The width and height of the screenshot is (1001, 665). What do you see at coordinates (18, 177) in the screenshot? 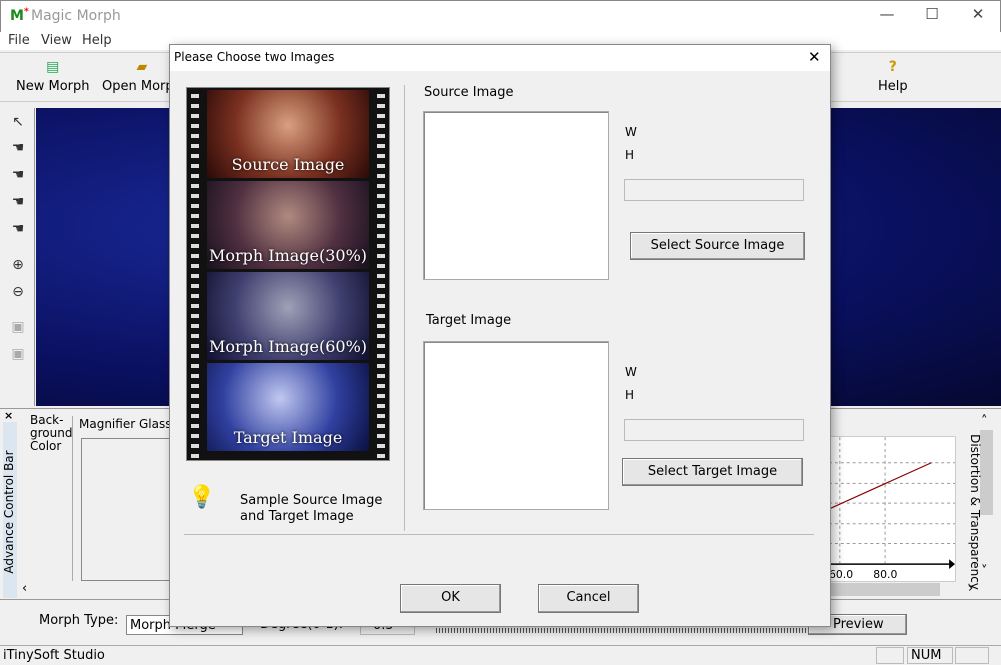
I see `hand-move-icon: ☚` at bounding box center [18, 177].